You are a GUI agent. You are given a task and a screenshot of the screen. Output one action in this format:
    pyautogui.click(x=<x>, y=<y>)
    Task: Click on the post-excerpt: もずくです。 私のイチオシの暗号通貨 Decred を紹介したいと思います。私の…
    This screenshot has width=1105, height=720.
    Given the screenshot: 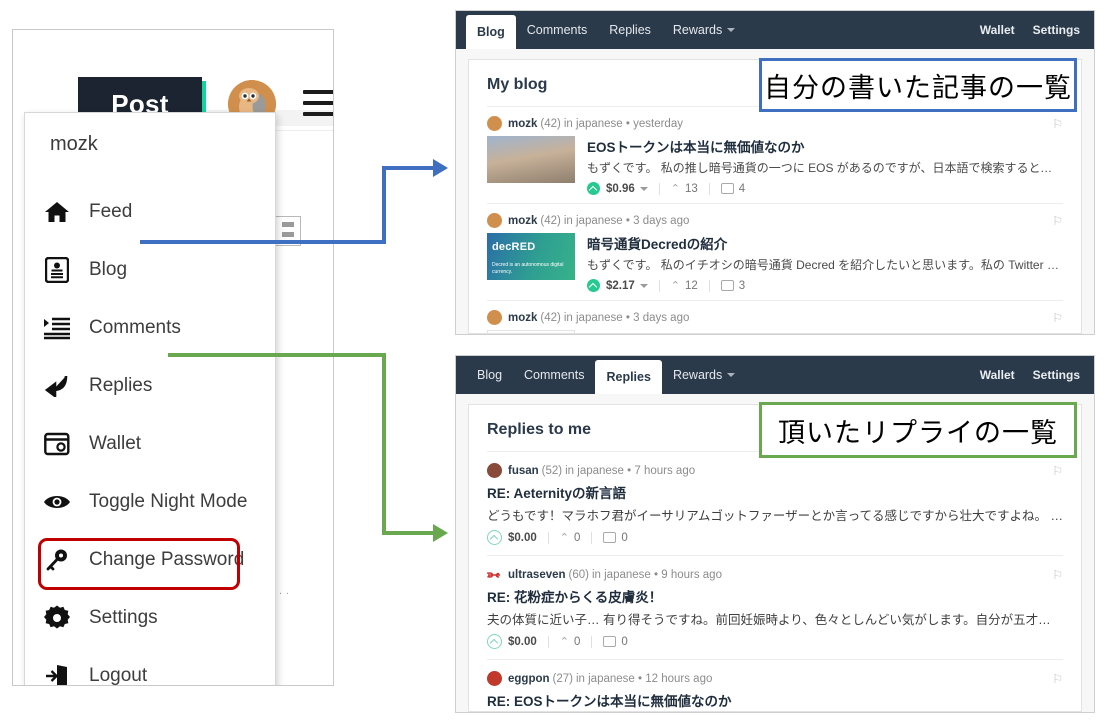 What is the action you would take?
    pyautogui.click(x=825, y=265)
    